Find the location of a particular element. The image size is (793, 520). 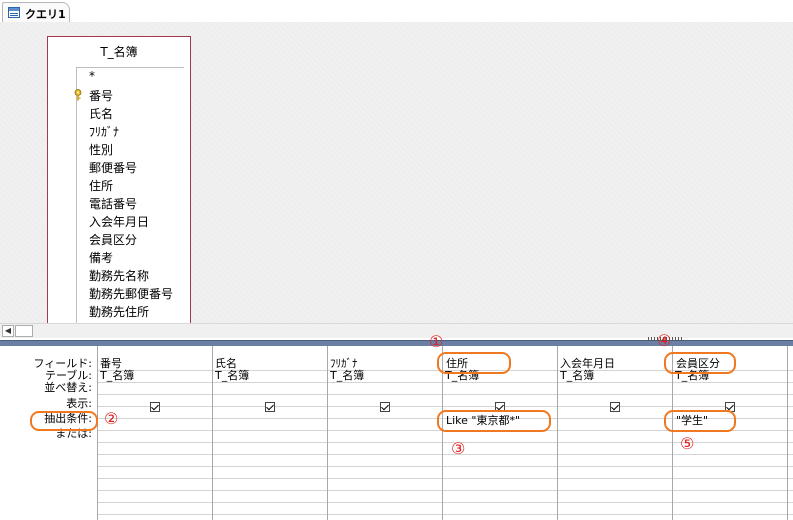

field-list-item: 勤務先郵便番号 is located at coordinates (131, 293).